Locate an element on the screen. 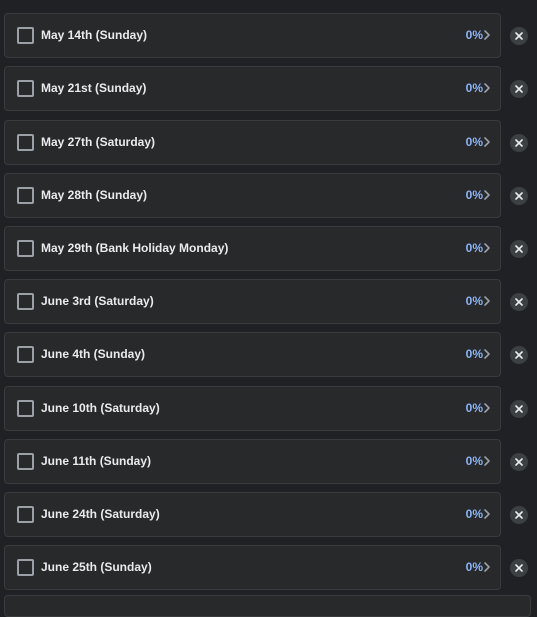 Image resolution: width=537 pixels, height=617 pixels. date-item-card: June 11th (Sunday) 0% is located at coordinates (252, 461).